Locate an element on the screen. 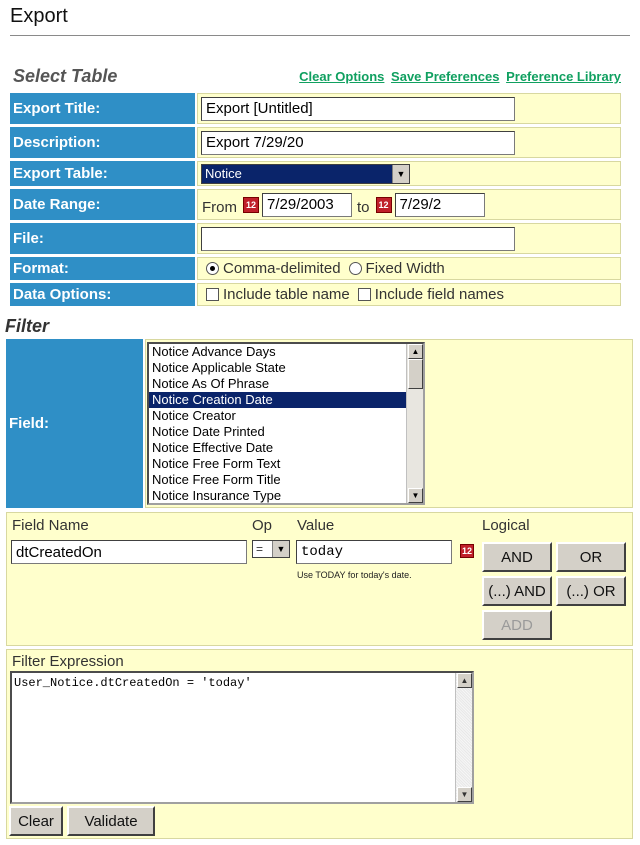 The width and height of the screenshot is (640, 845). field-option: Notice Creator is located at coordinates (278, 416).